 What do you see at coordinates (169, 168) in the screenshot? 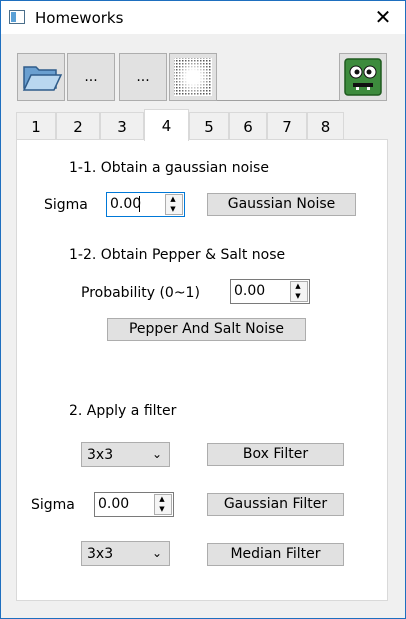
I see `gaussian-noise-heading: 1-1. Obtain a gaussian noise` at bounding box center [169, 168].